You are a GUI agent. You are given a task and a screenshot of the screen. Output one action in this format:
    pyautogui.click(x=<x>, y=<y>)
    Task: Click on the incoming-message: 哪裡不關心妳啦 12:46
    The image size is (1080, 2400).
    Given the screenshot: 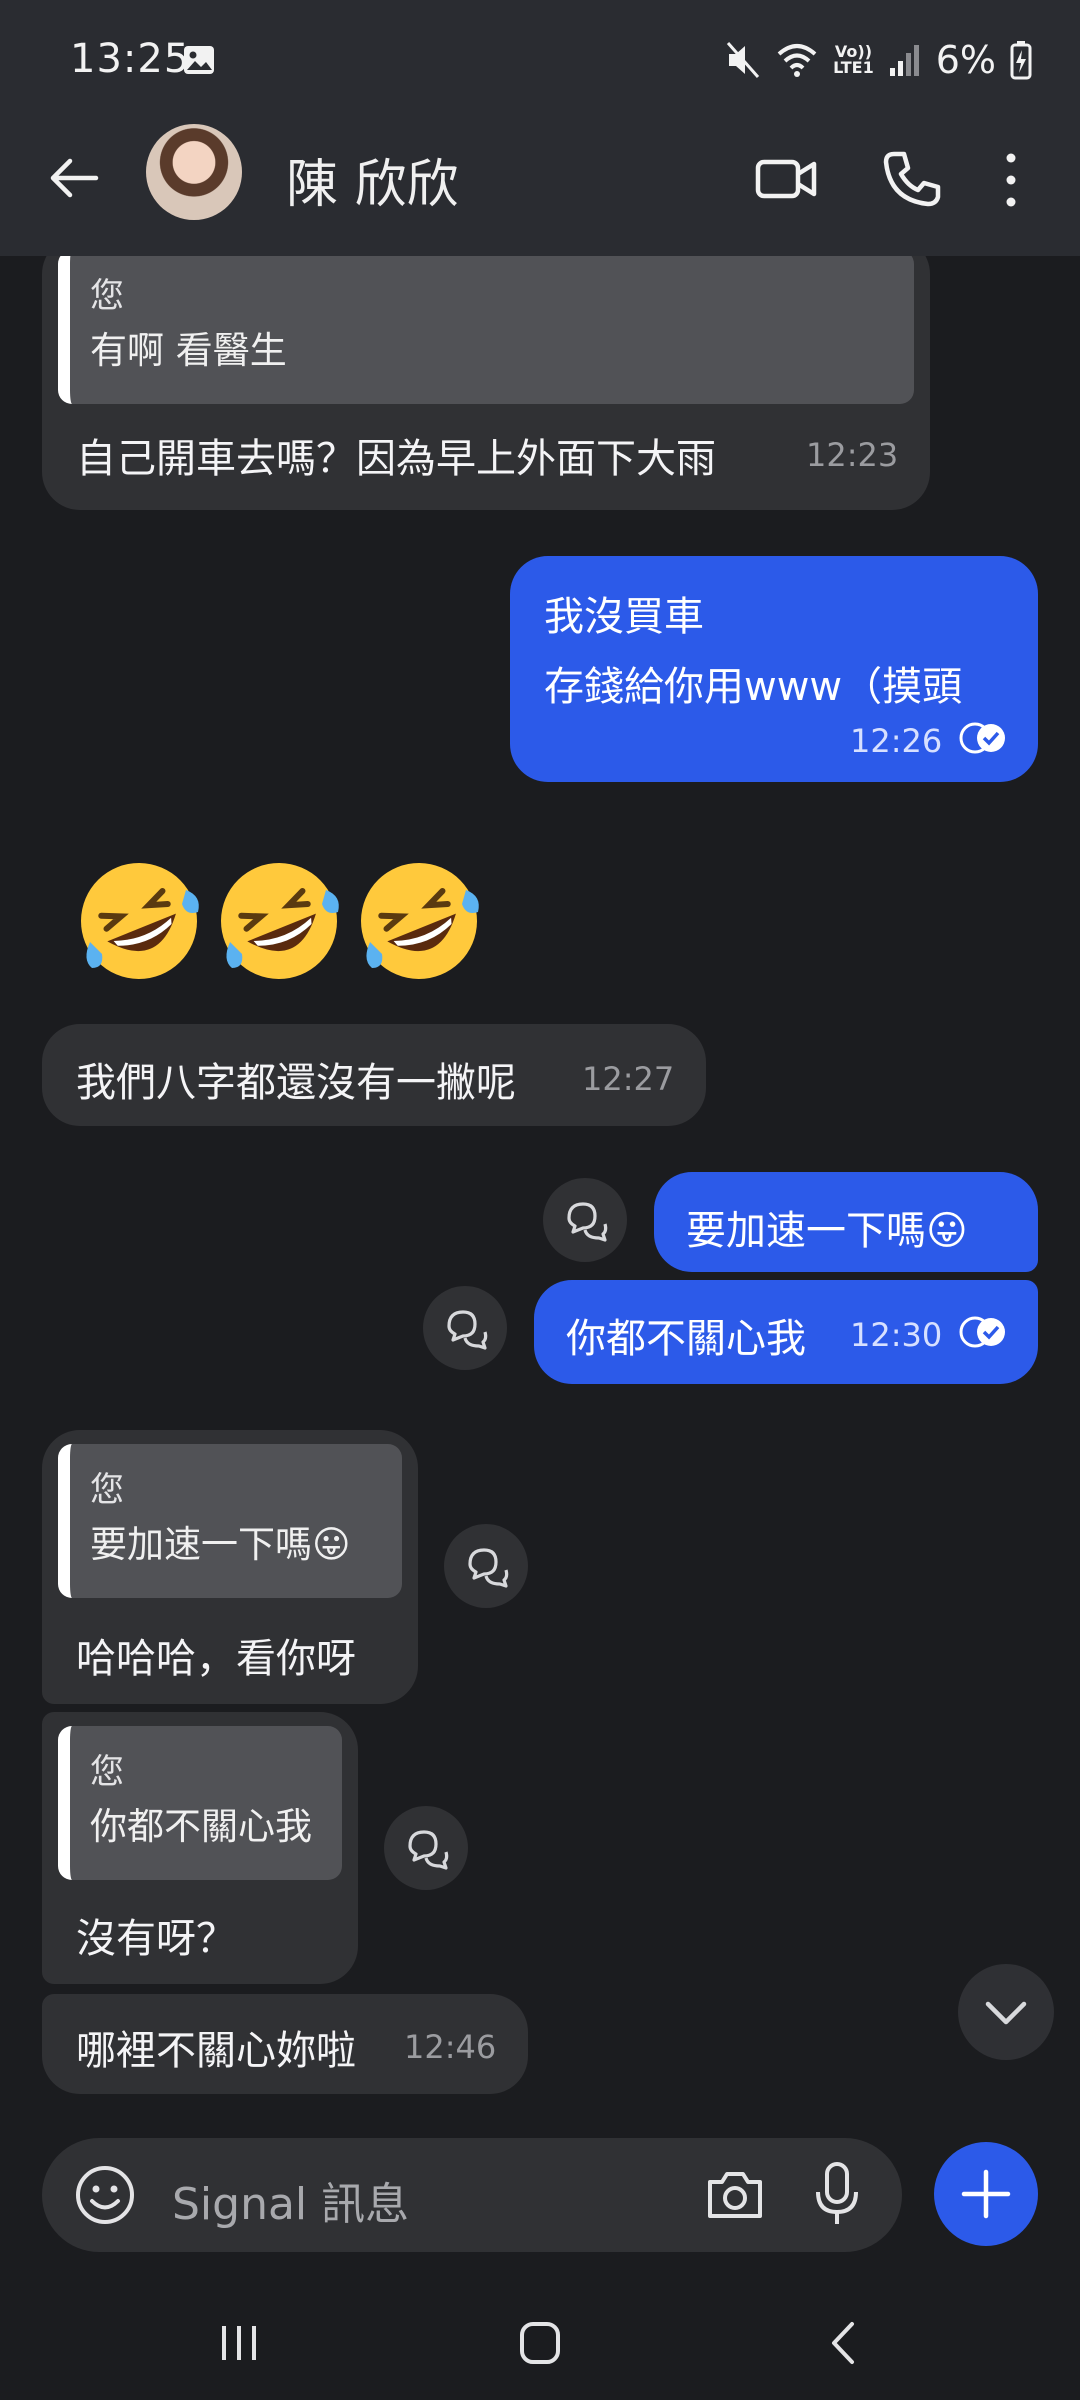 What is the action you would take?
    pyautogui.click(x=285, y=2044)
    